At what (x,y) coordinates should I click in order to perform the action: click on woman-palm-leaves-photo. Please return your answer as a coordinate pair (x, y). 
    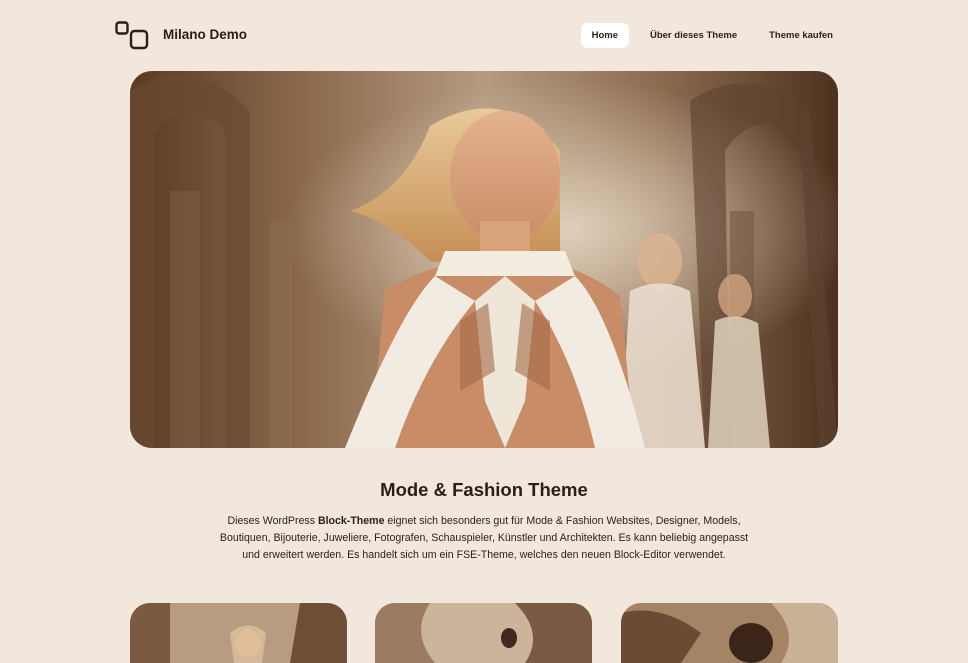
    Looking at the image, I should click on (729, 633).